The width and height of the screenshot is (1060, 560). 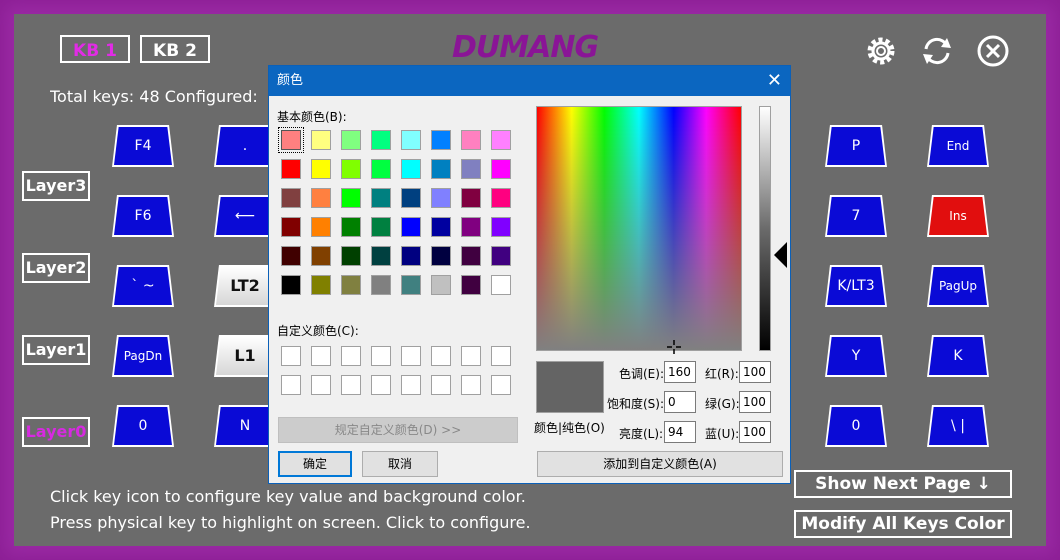 What do you see at coordinates (143, 146) in the screenshot?
I see `key: F4` at bounding box center [143, 146].